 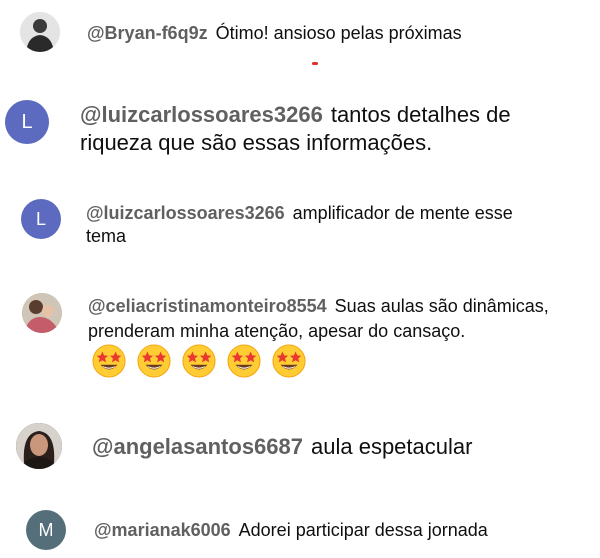 I want to click on red-accent-mark, so click(x=315, y=63).